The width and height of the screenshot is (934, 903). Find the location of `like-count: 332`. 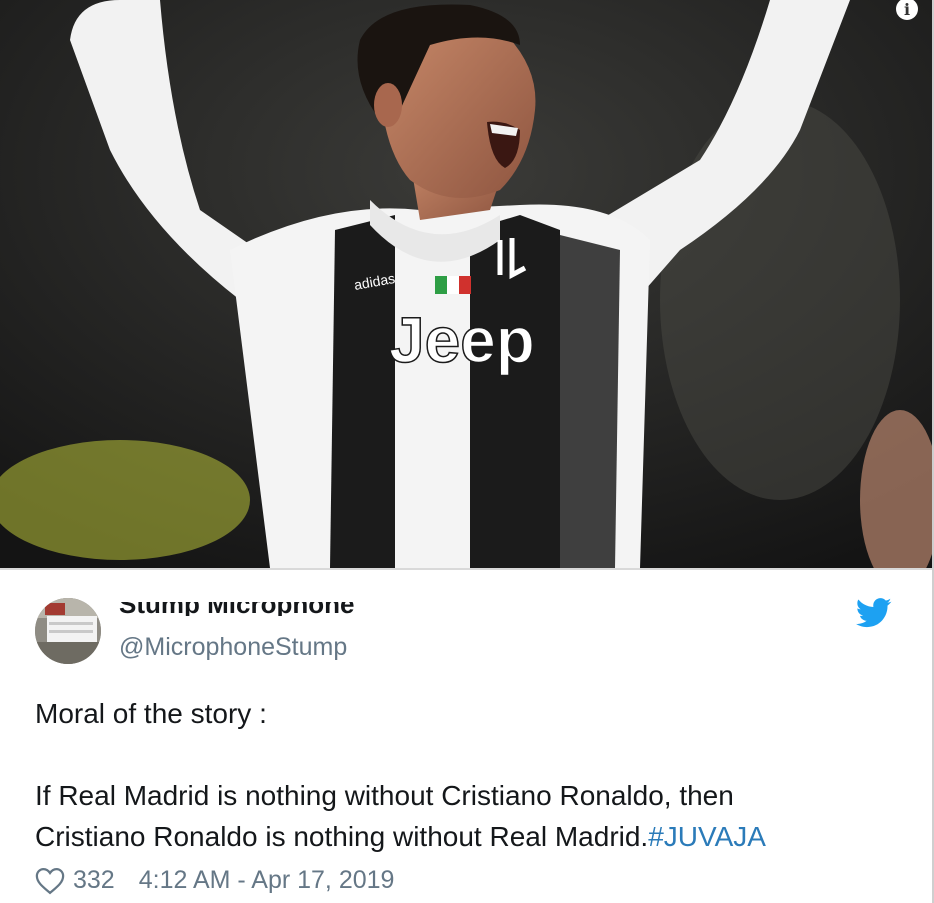

like-count: 332 is located at coordinates (94, 880).